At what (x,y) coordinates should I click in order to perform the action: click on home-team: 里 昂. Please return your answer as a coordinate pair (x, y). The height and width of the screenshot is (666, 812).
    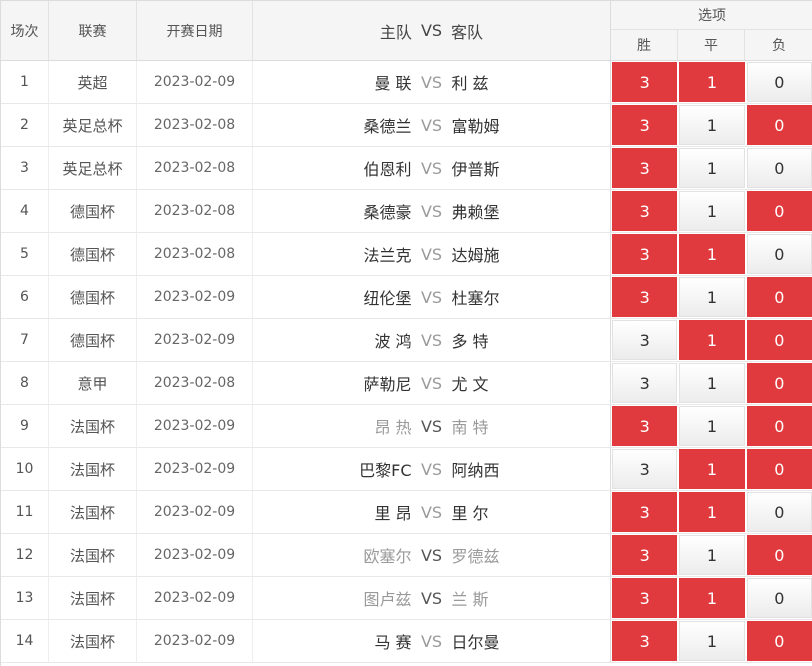
    Looking at the image, I should click on (393, 513).